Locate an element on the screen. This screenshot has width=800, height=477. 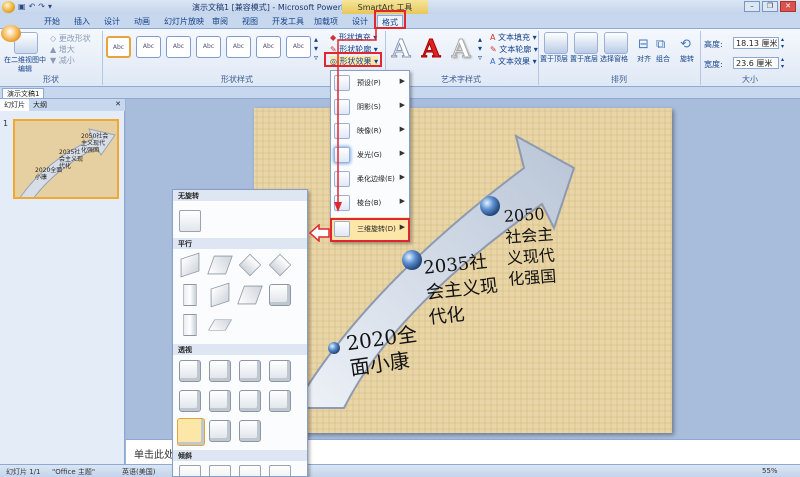
tab-insert: 插入 is located at coordinates (82, 21).